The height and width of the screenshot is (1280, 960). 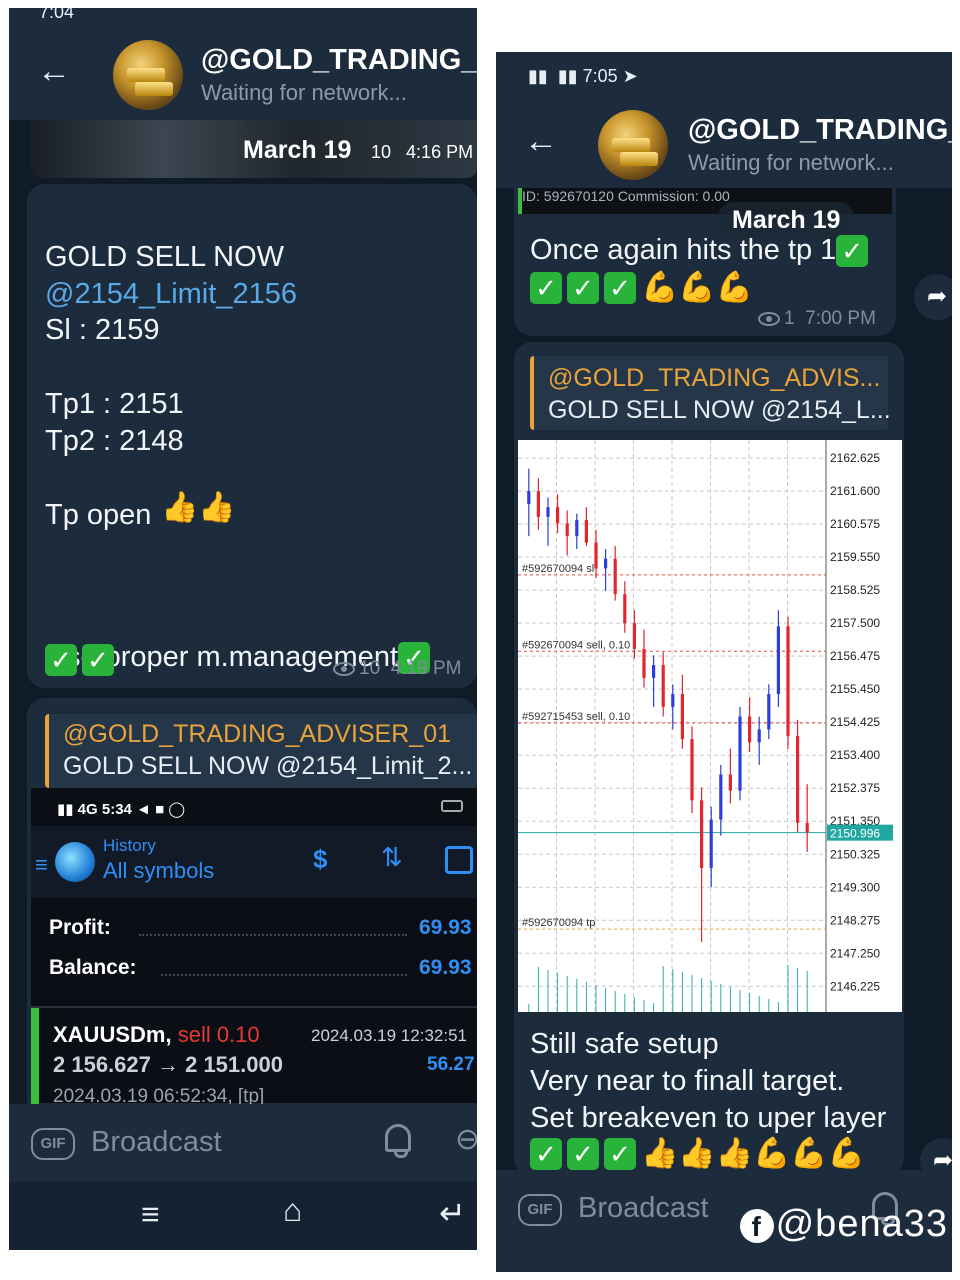 I want to click on media-meta: 10 4:16 PM, so click(x=422, y=152).